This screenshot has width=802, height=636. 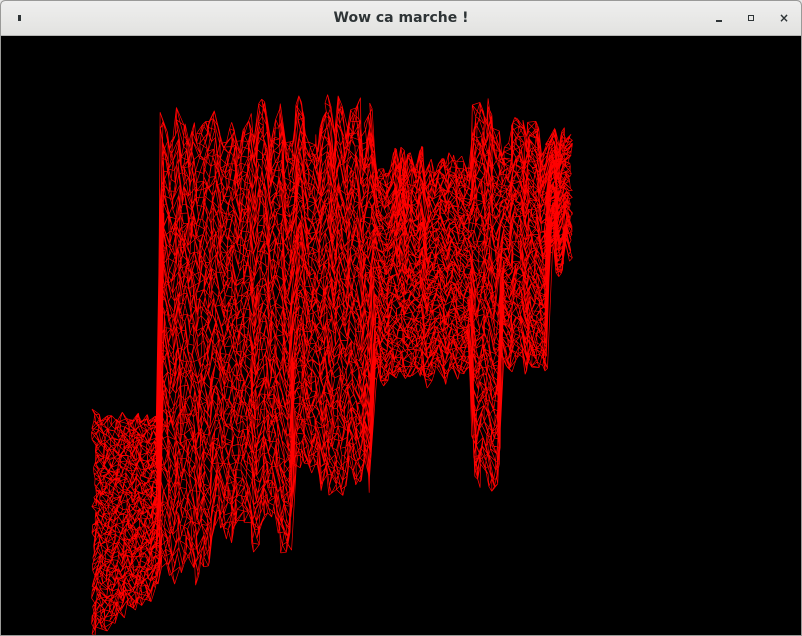 I want to click on maximize-icon, so click(x=751, y=18).